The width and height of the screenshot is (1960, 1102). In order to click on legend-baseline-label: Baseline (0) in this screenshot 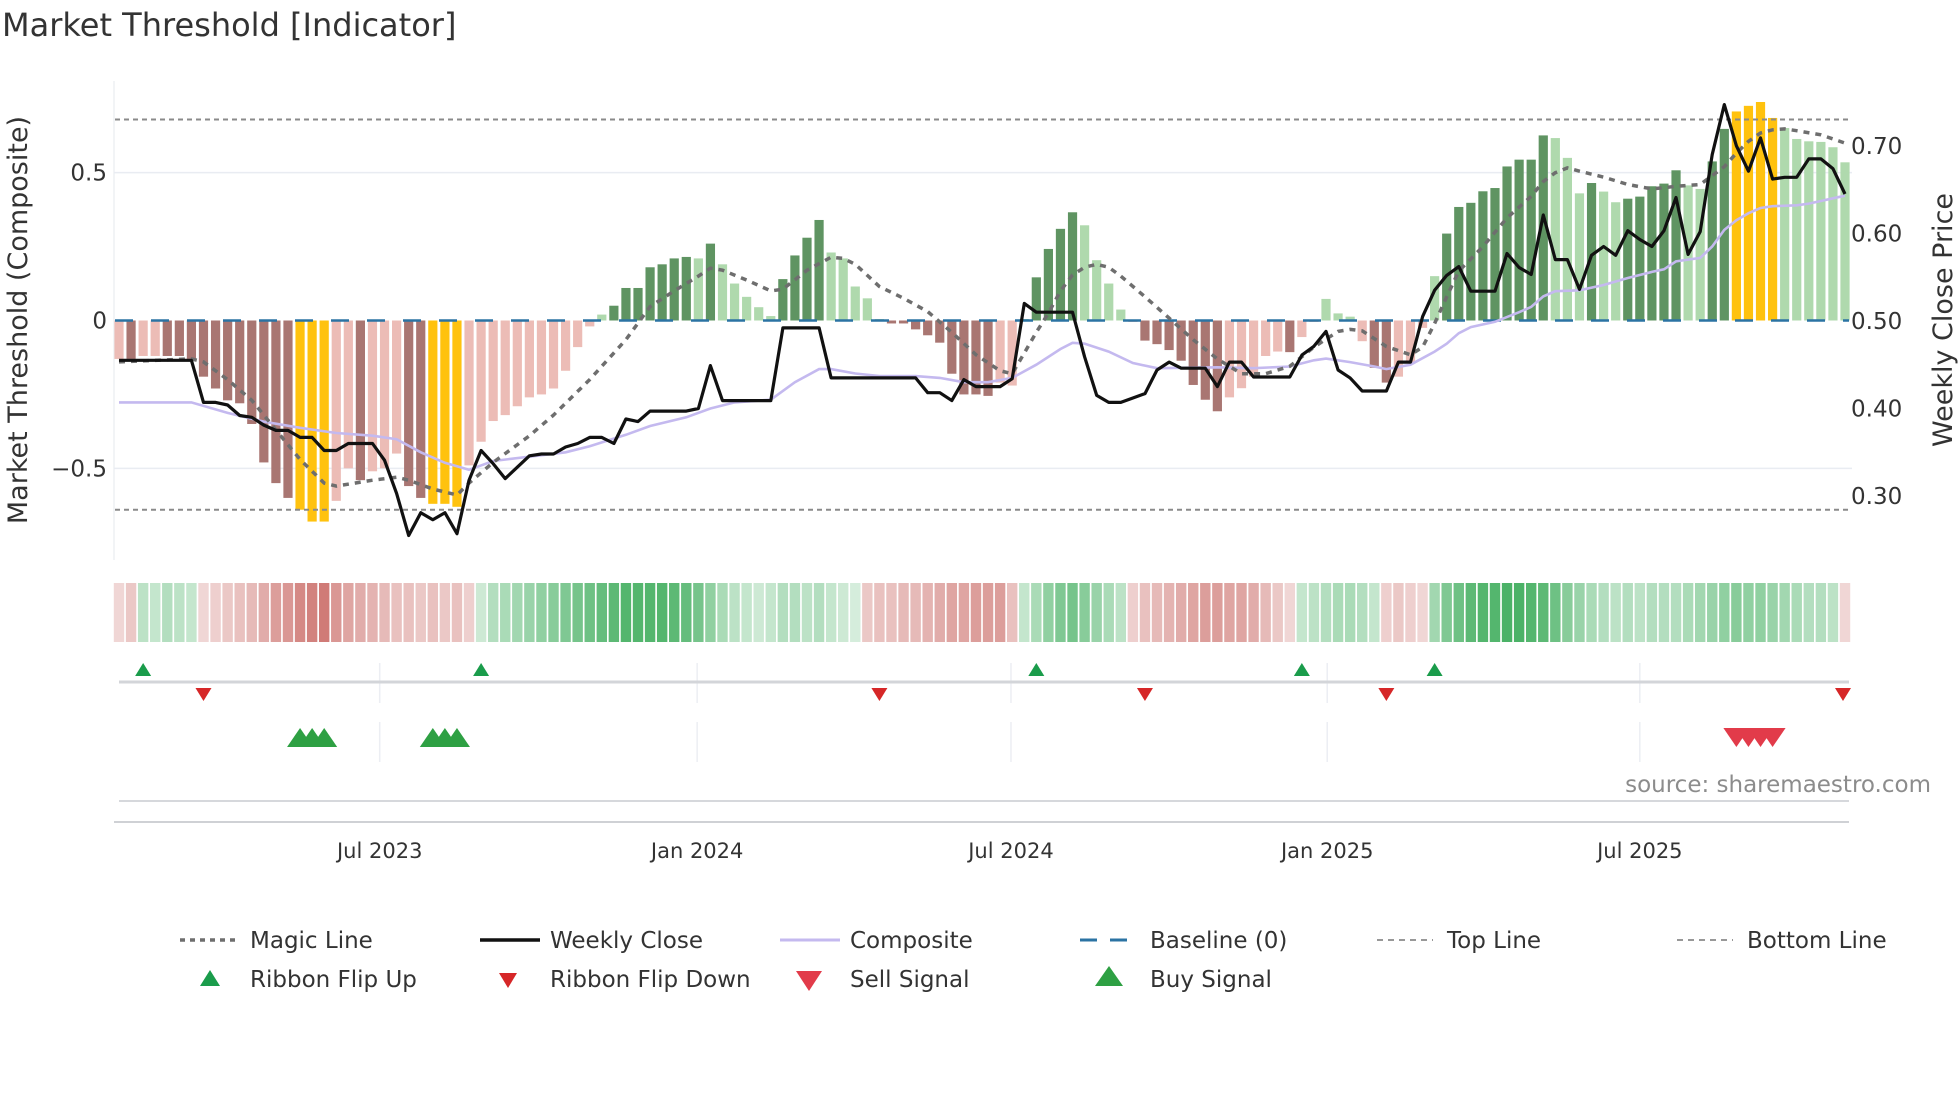, I will do `click(1218, 941)`.